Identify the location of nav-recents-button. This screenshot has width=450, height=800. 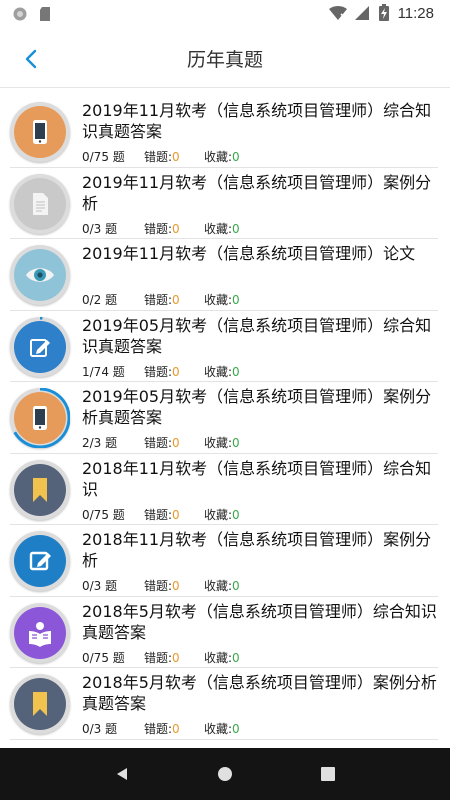
(328, 774).